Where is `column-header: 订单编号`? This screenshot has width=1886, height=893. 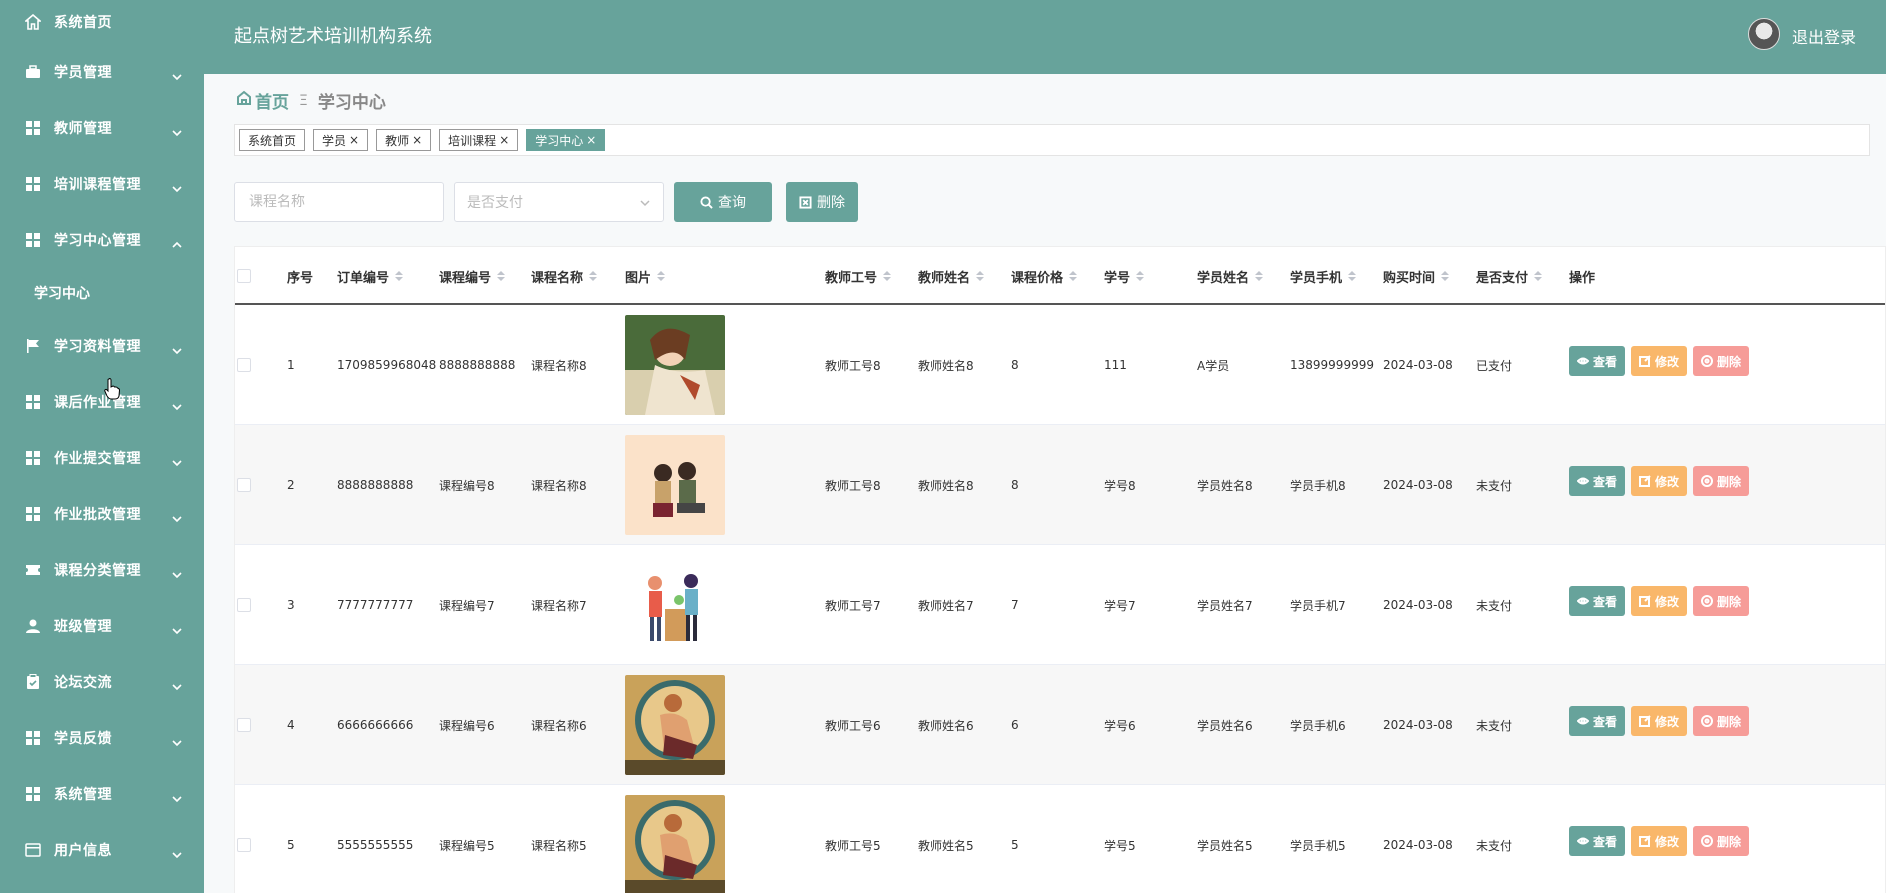 column-header: 订单编号 is located at coordinates (370, 276).